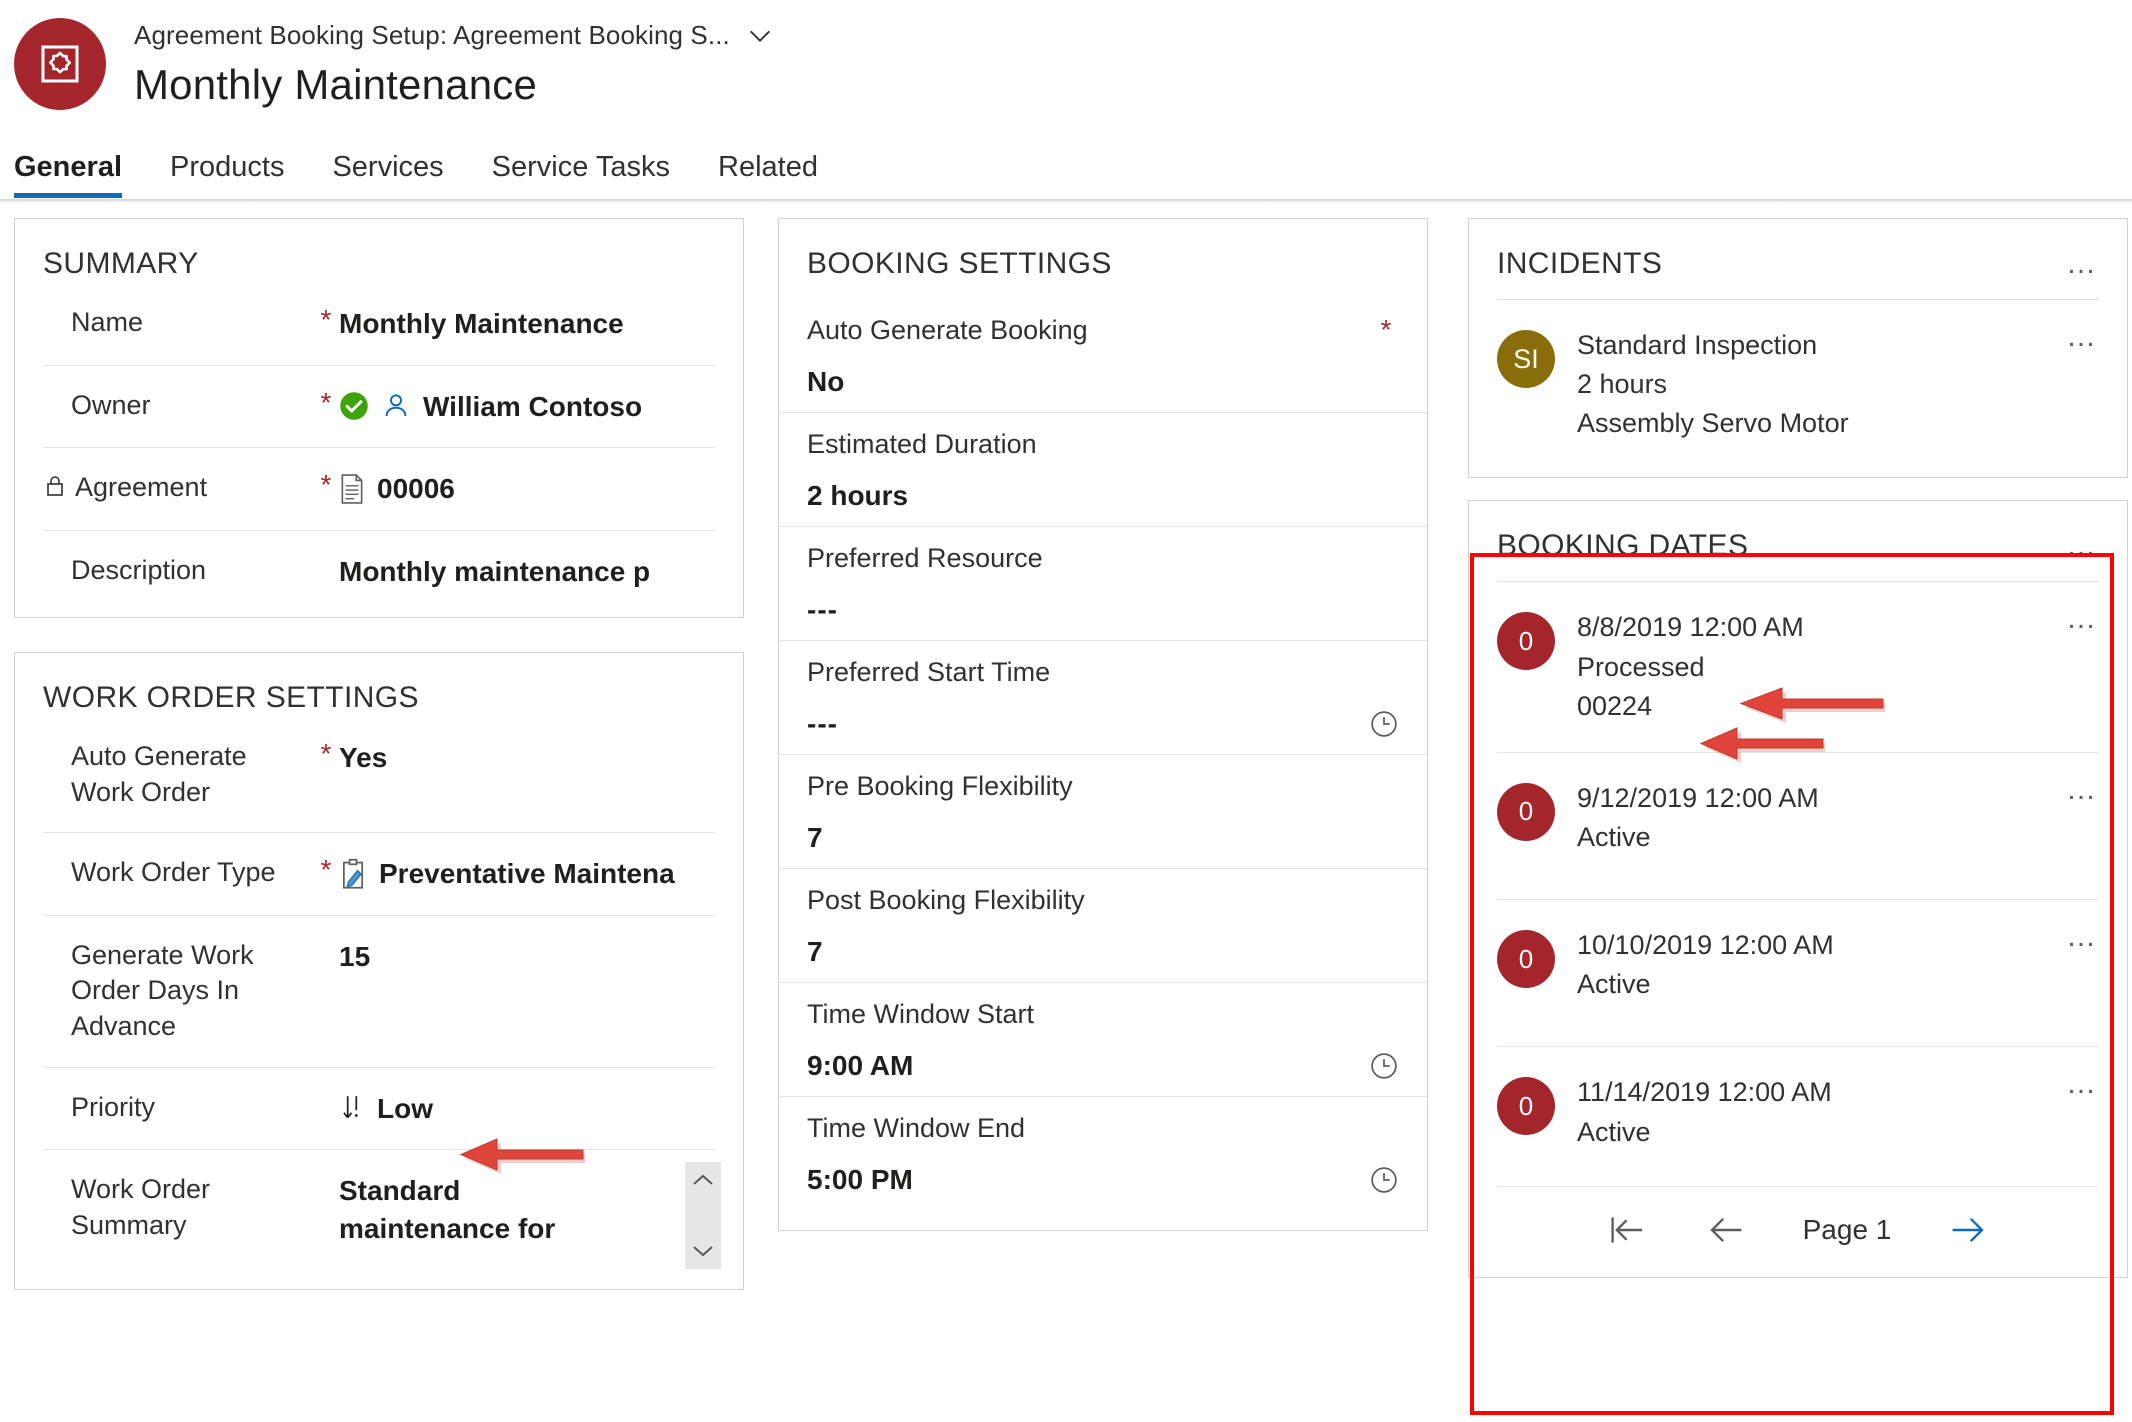 This screenshot has height=1422, width=2132. Describe the element at coordinates (1103, 1180) in the screenshot. I see `field-time-window-end-value-row: 5:00 PM` at that location.